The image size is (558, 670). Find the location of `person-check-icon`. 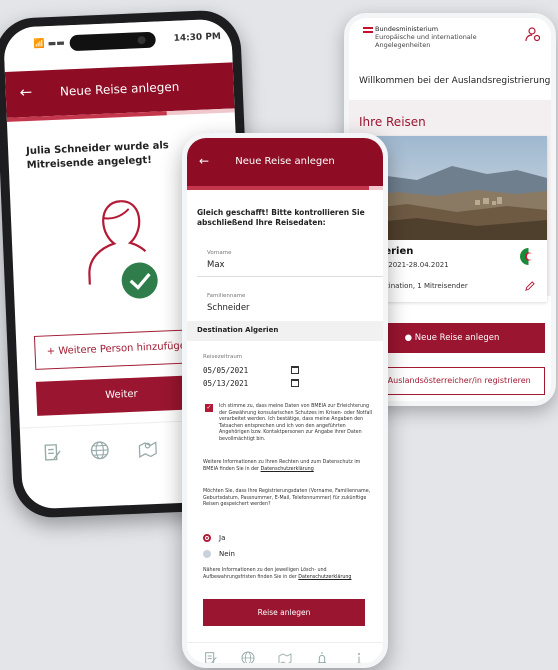

person-check-icon is located at coordinates (122, 248).